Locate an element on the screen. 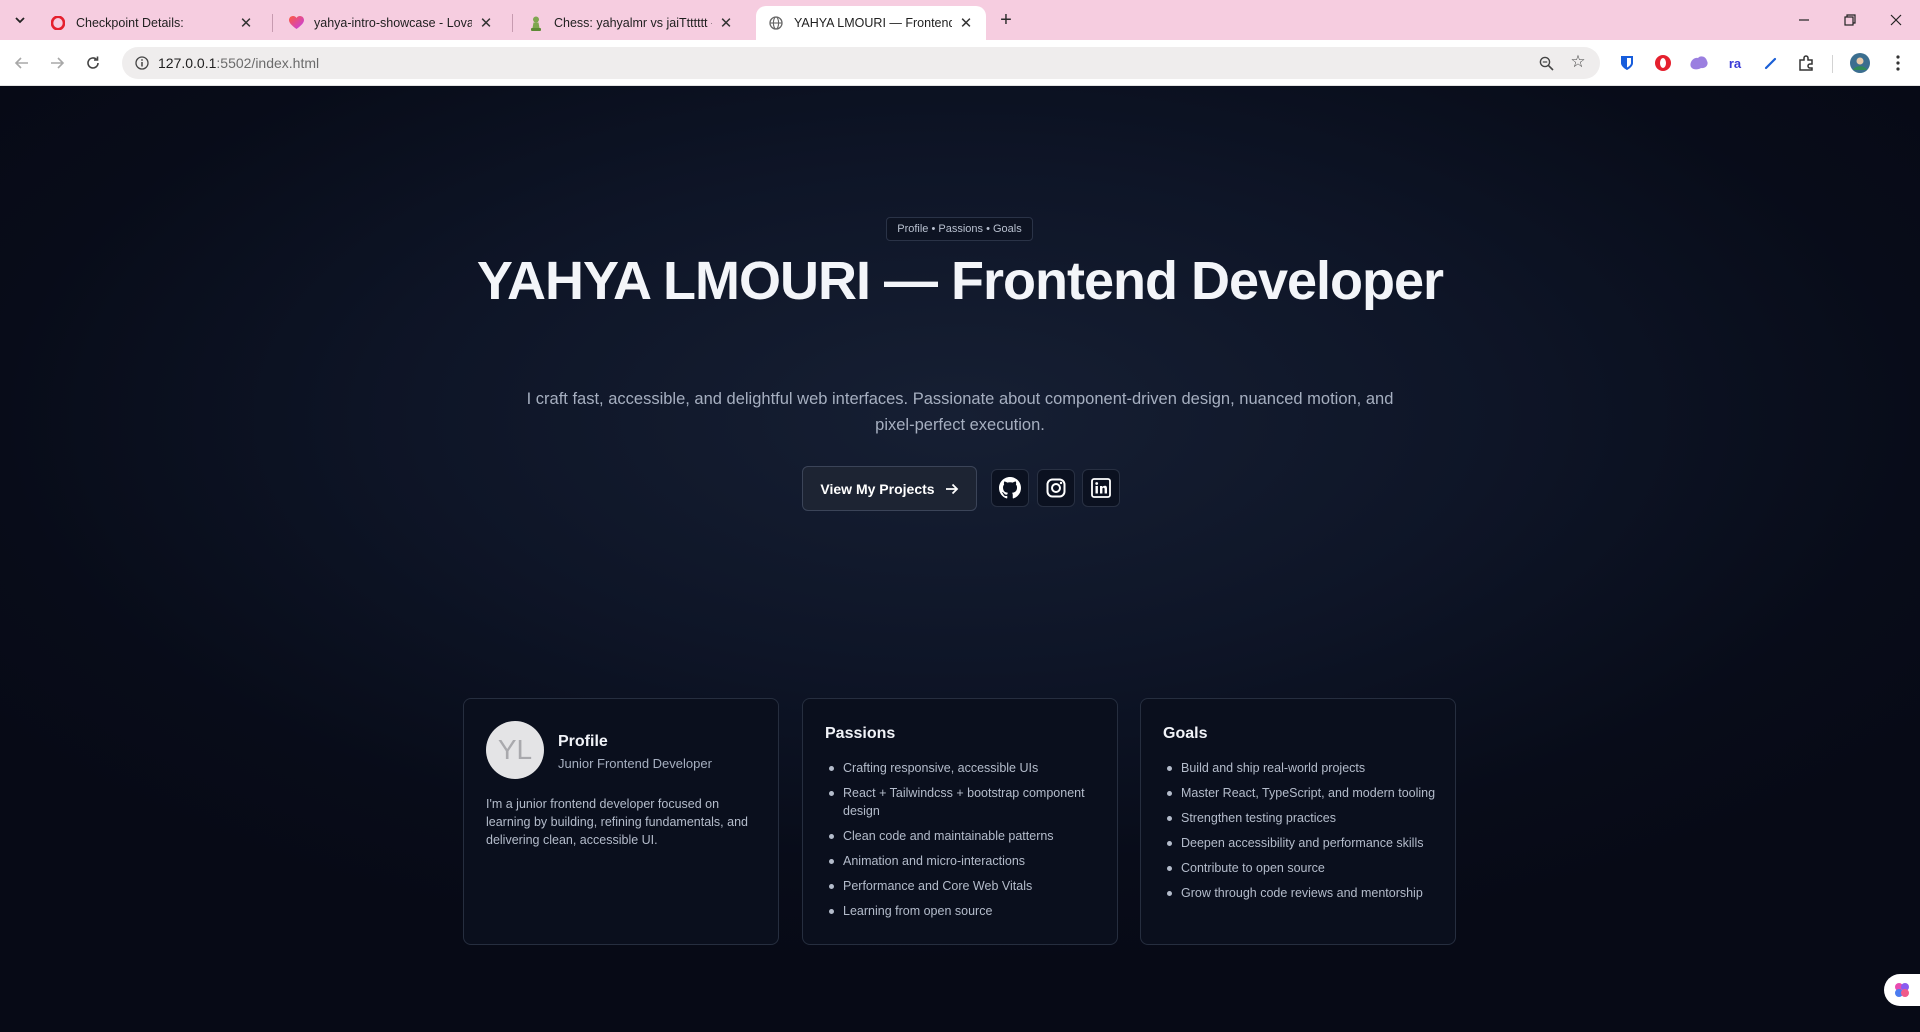 The height and width of the screenshot is (1032, 1920). ra-extension-icon: ra is located at coordinates (1735, 63).